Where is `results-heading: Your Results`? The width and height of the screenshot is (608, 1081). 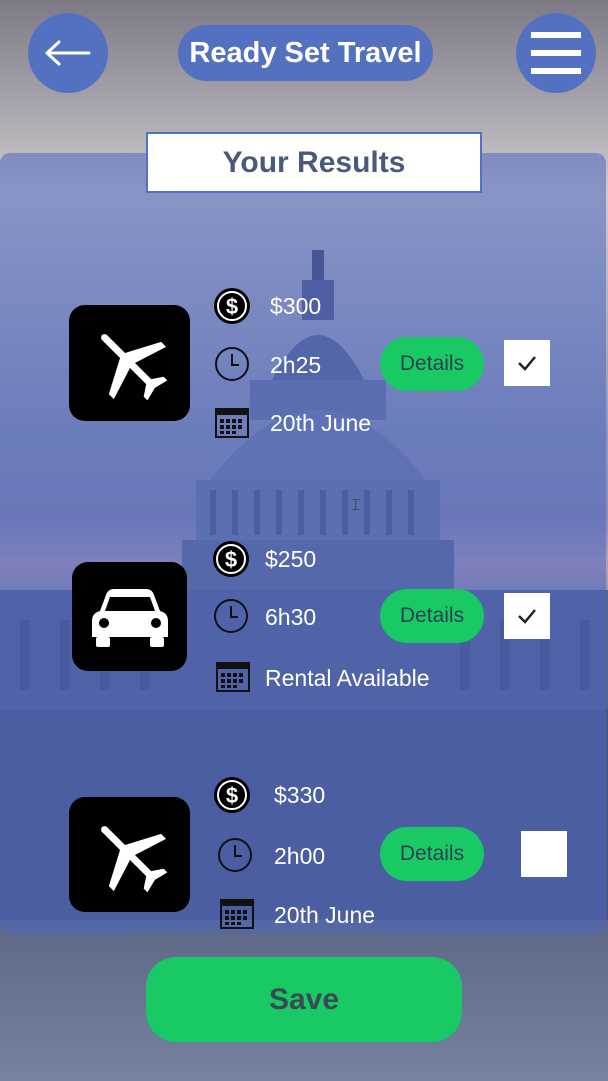 results-heading: Your Results is located at coordinates (314, 162).